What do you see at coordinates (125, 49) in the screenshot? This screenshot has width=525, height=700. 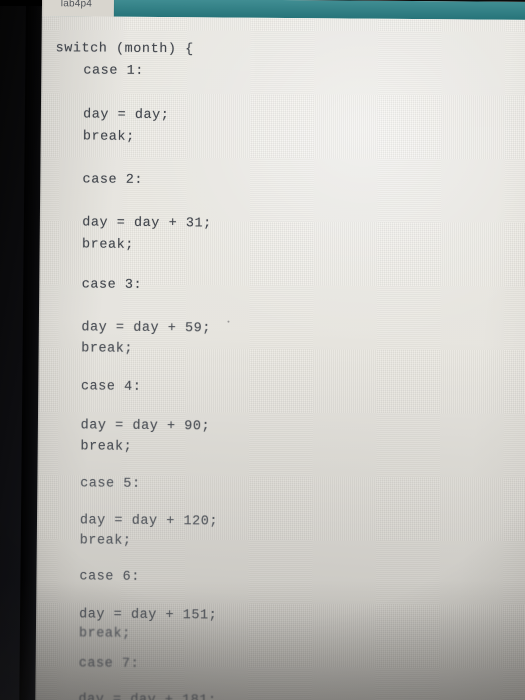 I see `code-line: switch (month) {` at bounding box center [125, 49].